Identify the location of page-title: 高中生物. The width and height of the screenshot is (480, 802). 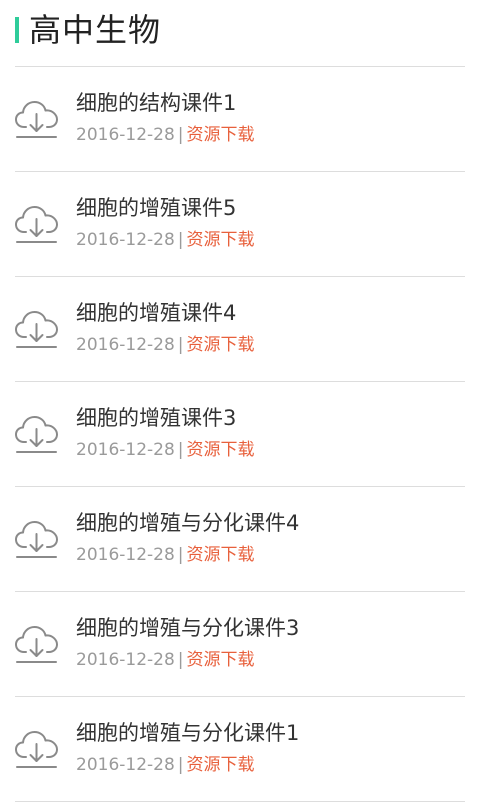
(95, 30).